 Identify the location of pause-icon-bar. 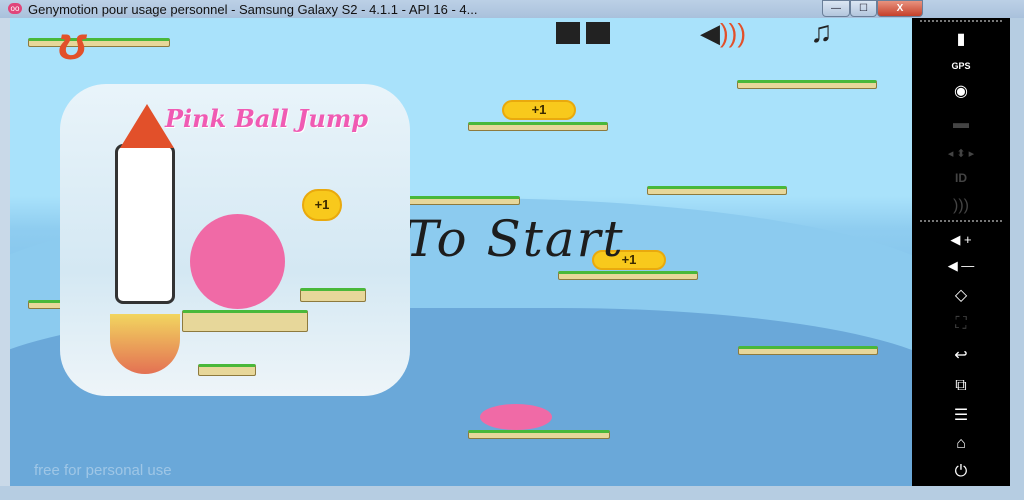
(598, 33).